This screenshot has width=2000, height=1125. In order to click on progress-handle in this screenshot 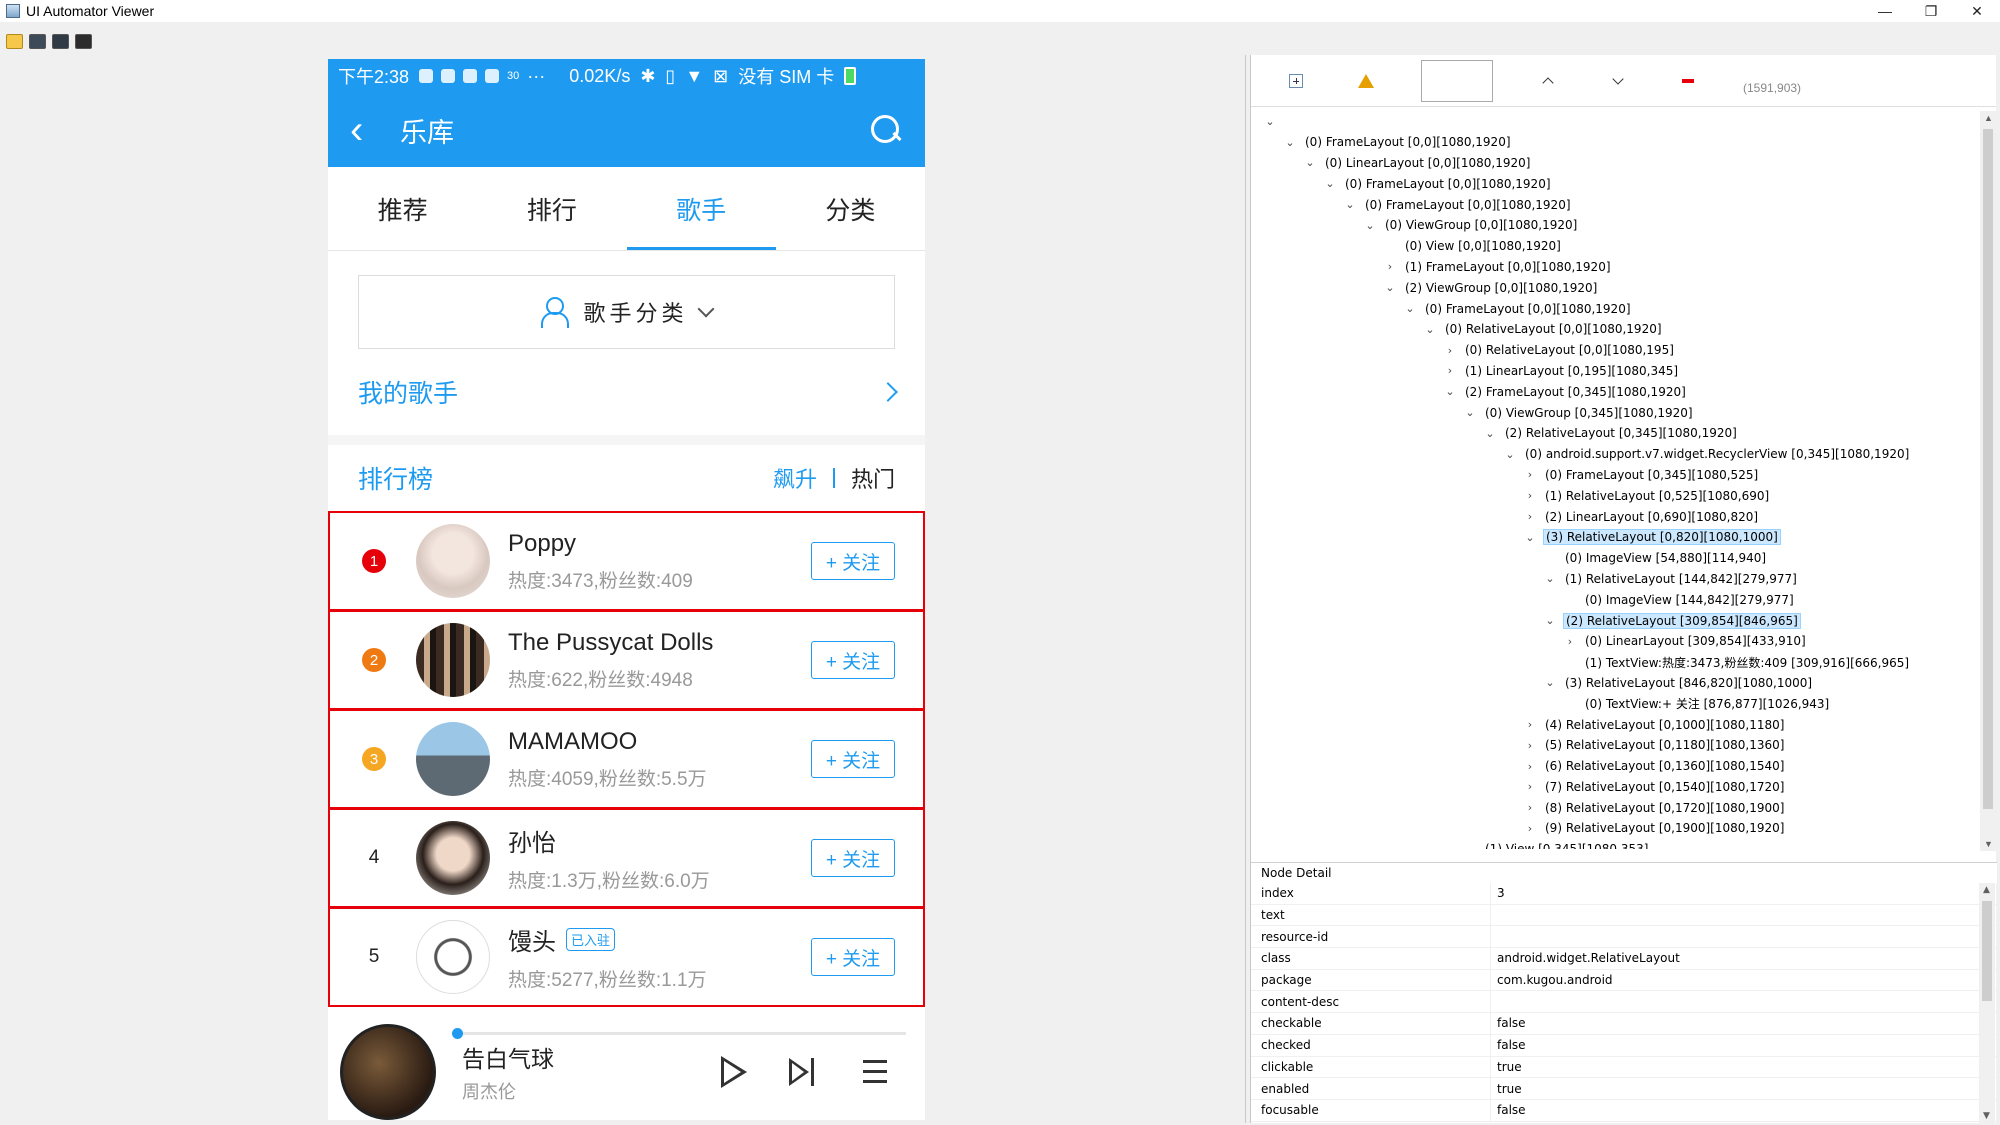, I will do `click(457, 1033)`.